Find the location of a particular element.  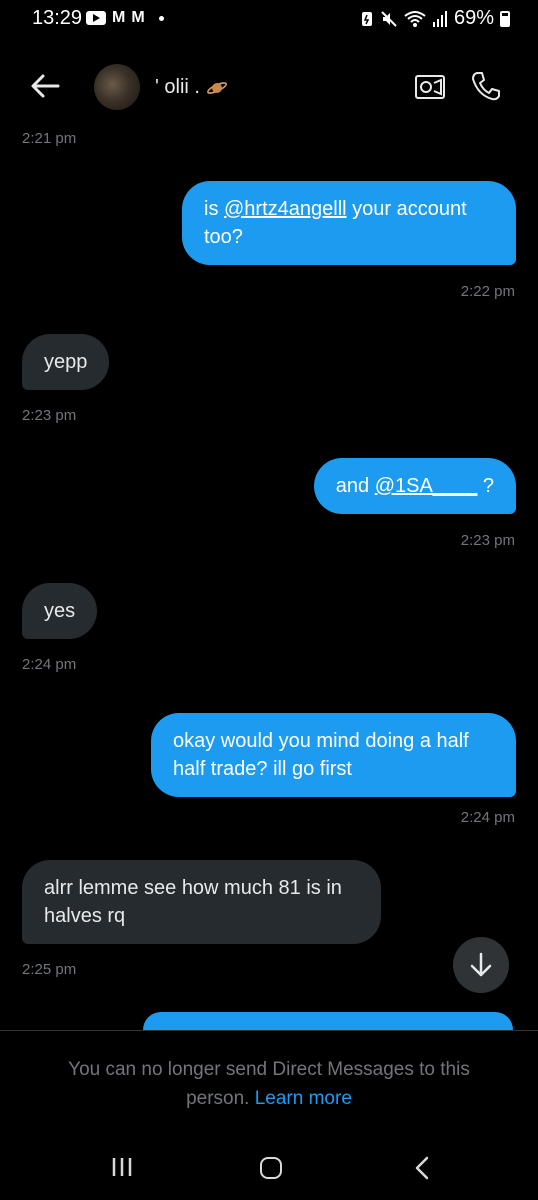

contact-name: ' olii . is located at coordinates (191, 87).